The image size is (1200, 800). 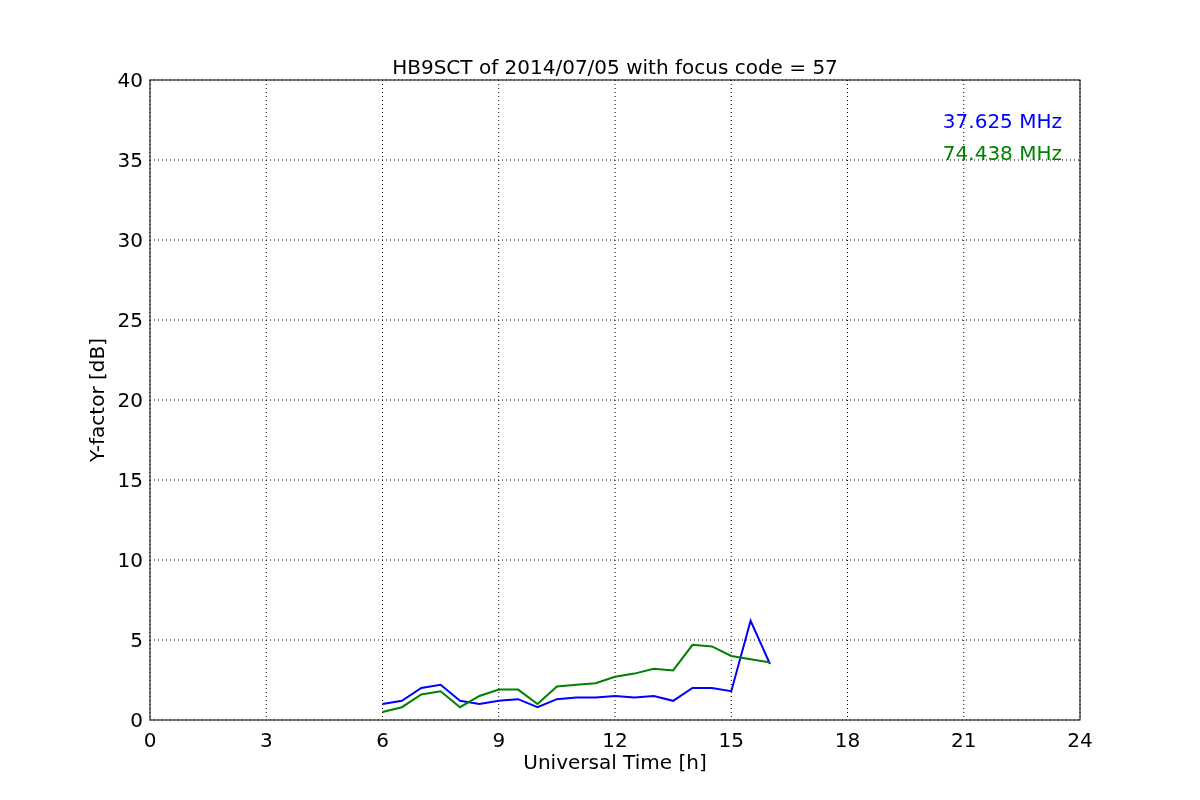 What do you see at coordinates (130, 320) in the screenshot?
I see `tick-label: 25` at bounding box center [130, 320].